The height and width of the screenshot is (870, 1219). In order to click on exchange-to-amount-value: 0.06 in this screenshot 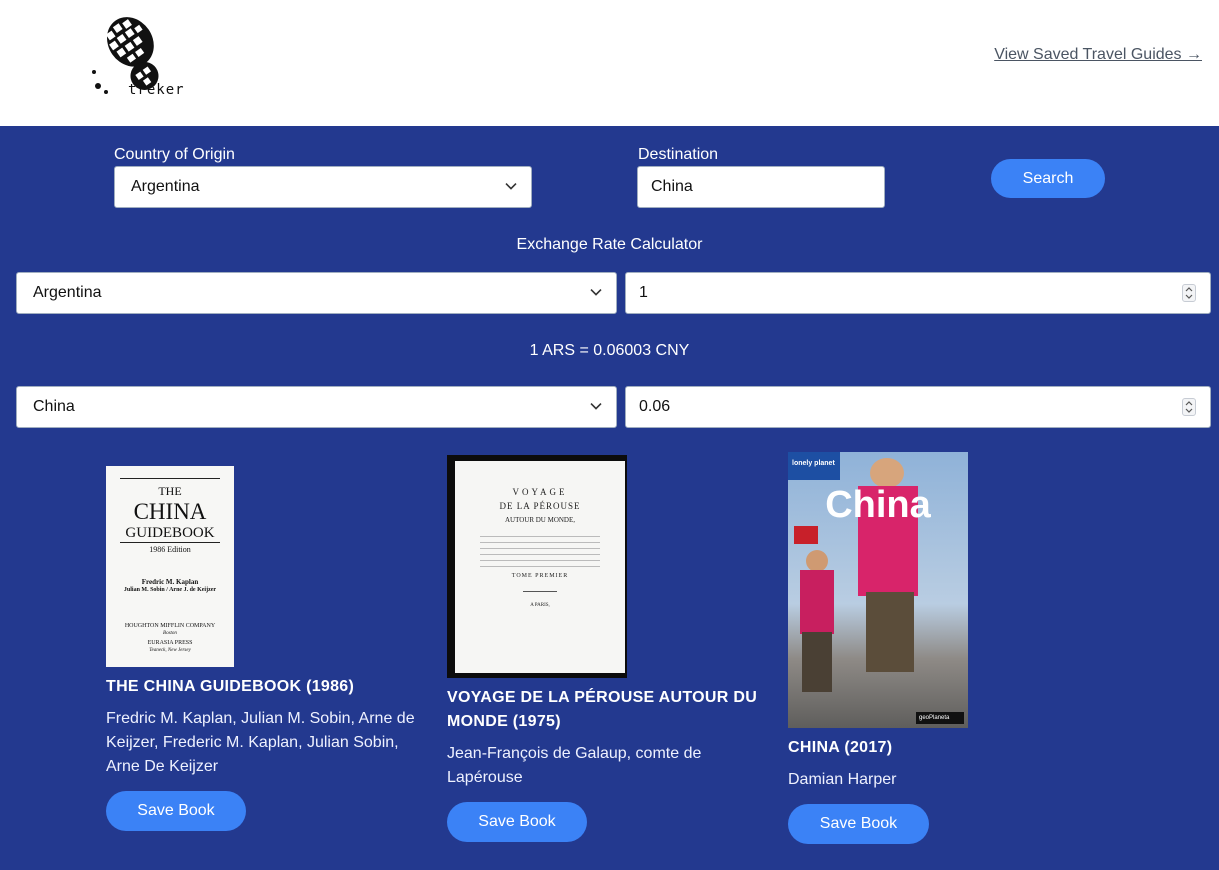, I will do `click(655, 406)`.